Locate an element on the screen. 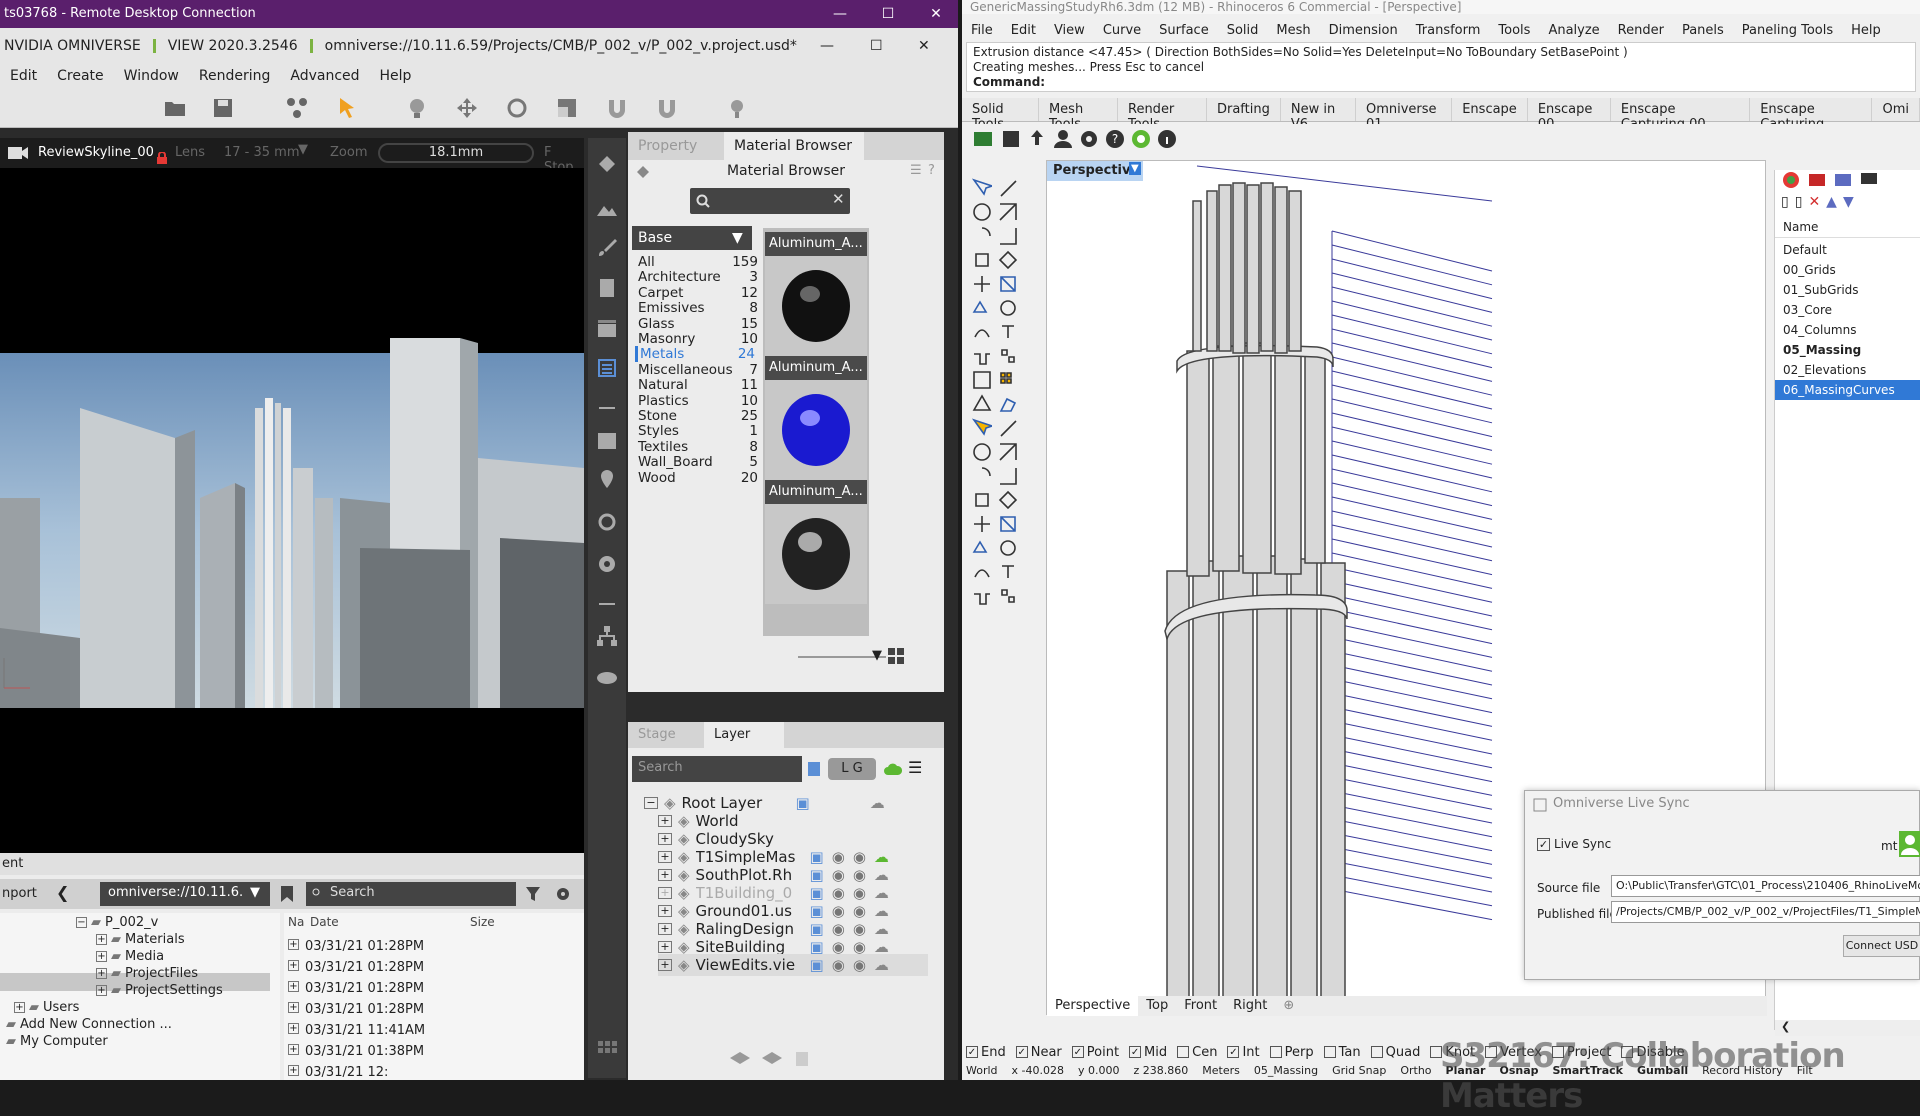 The width and height of the screenshot is (1920, 1116). rhino-menu-item: Render is located at coordinates (1641, 31).